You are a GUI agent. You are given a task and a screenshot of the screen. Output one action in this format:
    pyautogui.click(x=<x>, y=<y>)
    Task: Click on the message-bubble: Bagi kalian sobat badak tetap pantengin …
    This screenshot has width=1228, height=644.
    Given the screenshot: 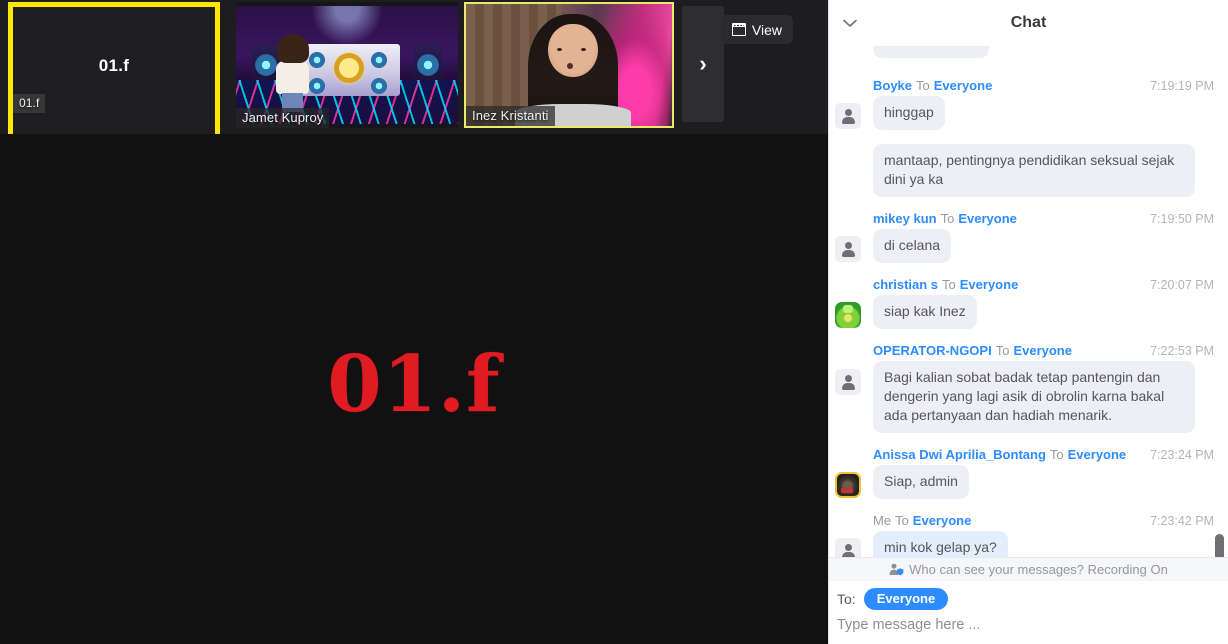 What is the action you would take?
    pyautogui.click(x=1034, y=397)
    